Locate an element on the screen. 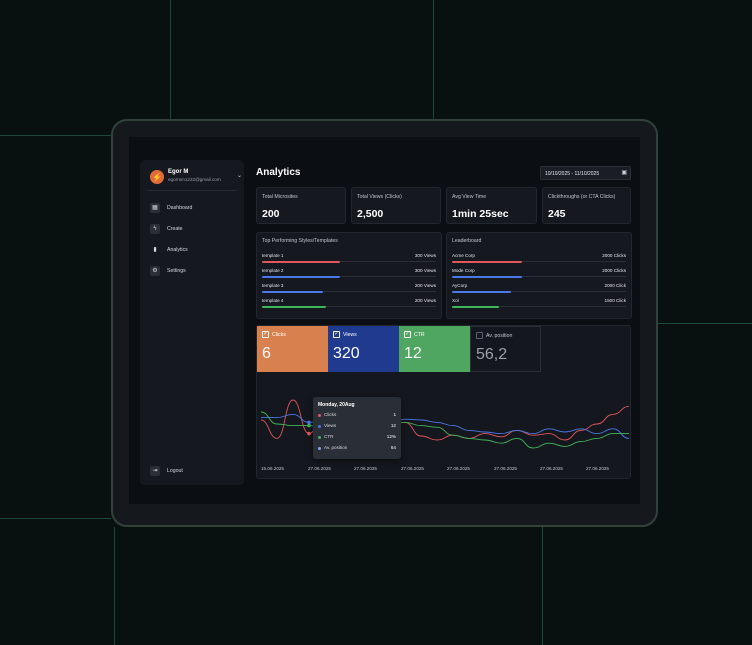  list-item: template 2 300 Views is located at coordinates (349, 275).